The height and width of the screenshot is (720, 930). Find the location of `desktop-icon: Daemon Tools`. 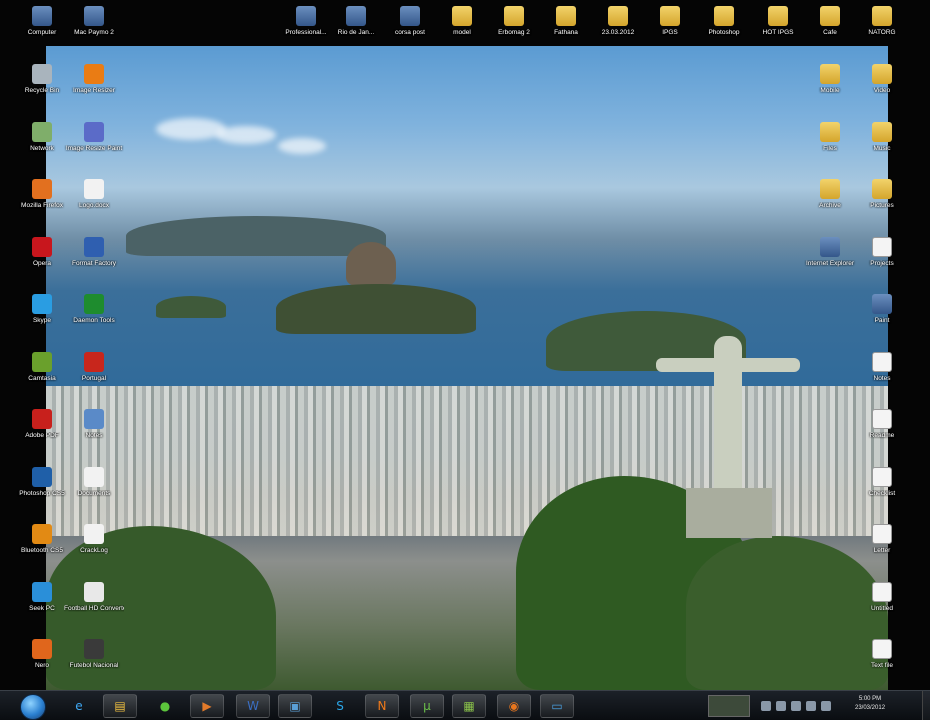

desktop-icon: Daemon Tools is located at coordinates (94, 309).